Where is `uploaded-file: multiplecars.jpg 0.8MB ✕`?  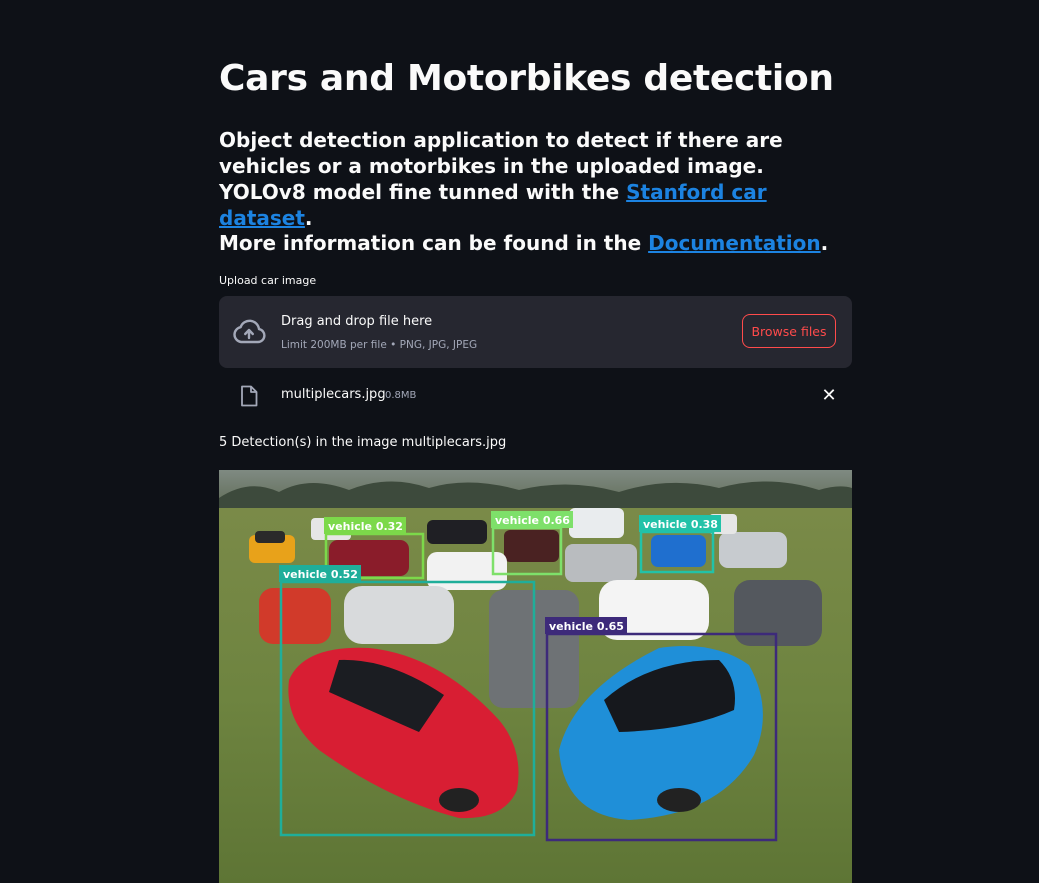 uploaded-file: multiplecars.jpg 0.8MB ✕ is located at coordinates (535, 396).